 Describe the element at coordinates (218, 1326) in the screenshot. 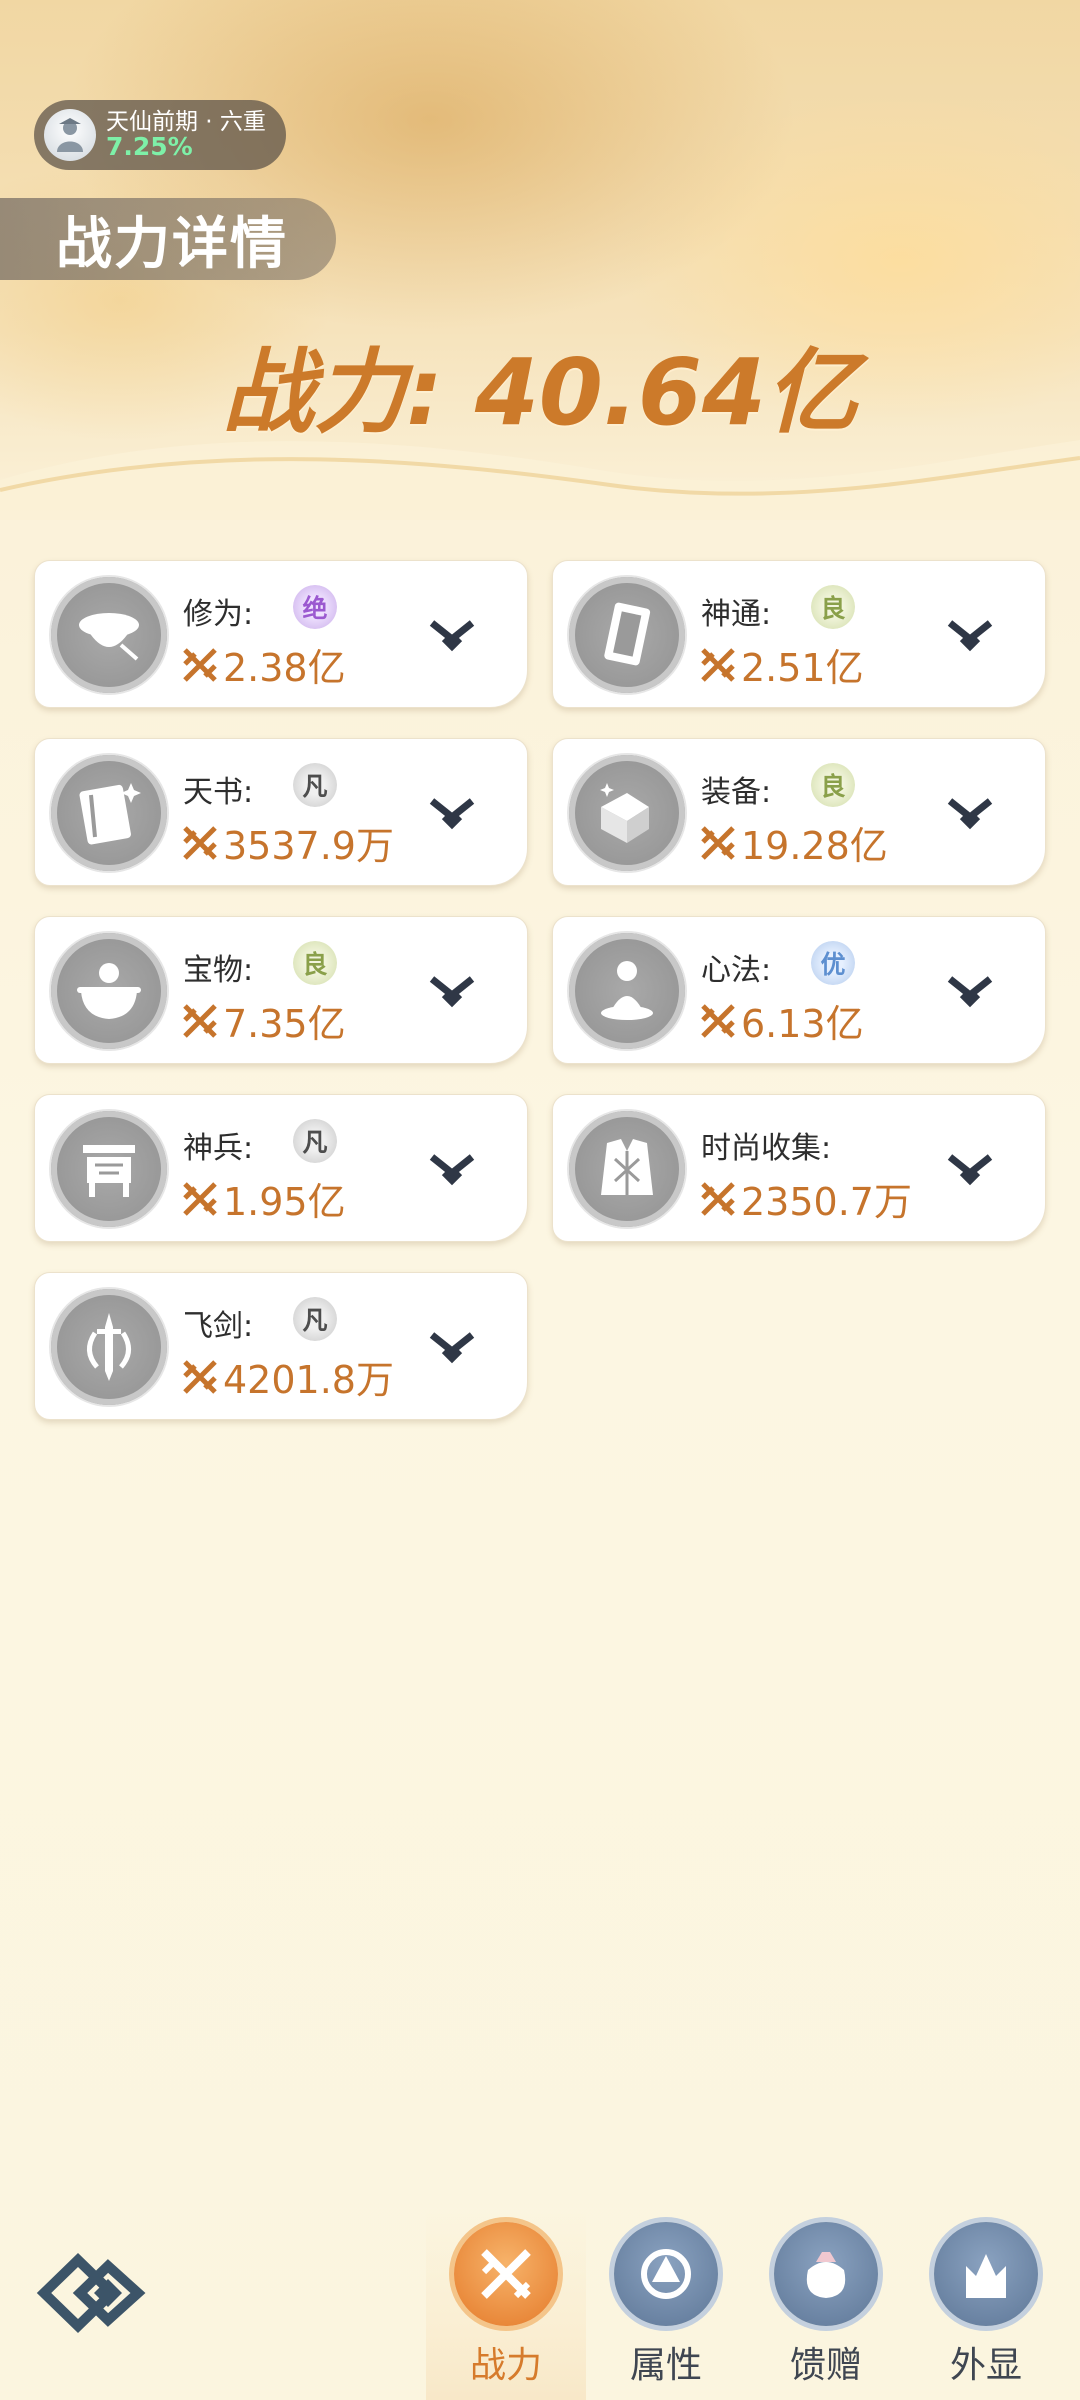

I see `card-name: 飞剑:` at that location.